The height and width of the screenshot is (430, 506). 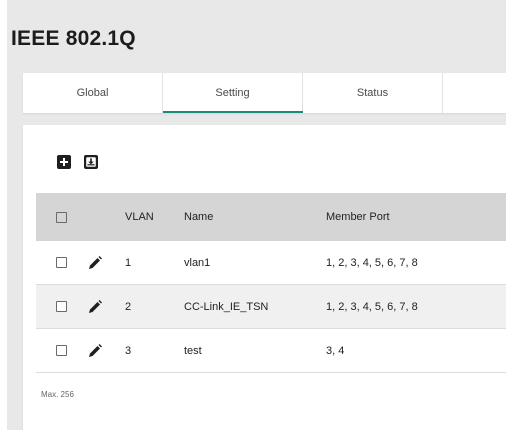 I want to click on import-button, so click(x=91, y=162).